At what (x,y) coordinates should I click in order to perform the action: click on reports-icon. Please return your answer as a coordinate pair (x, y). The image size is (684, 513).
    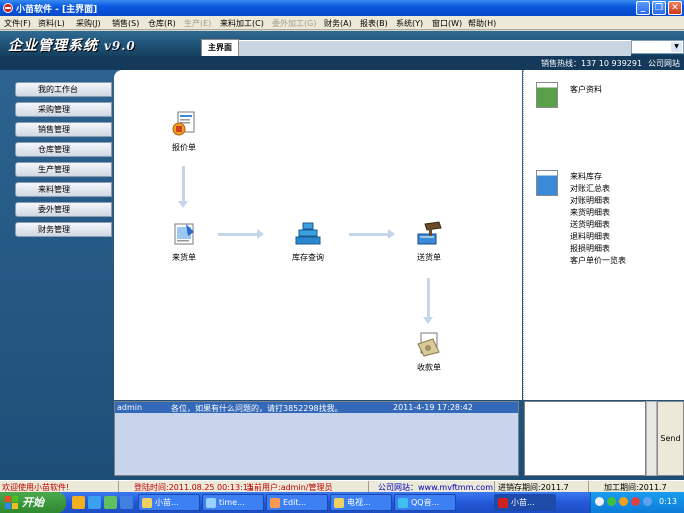
    Looking at the image, I should click on (547, 183).